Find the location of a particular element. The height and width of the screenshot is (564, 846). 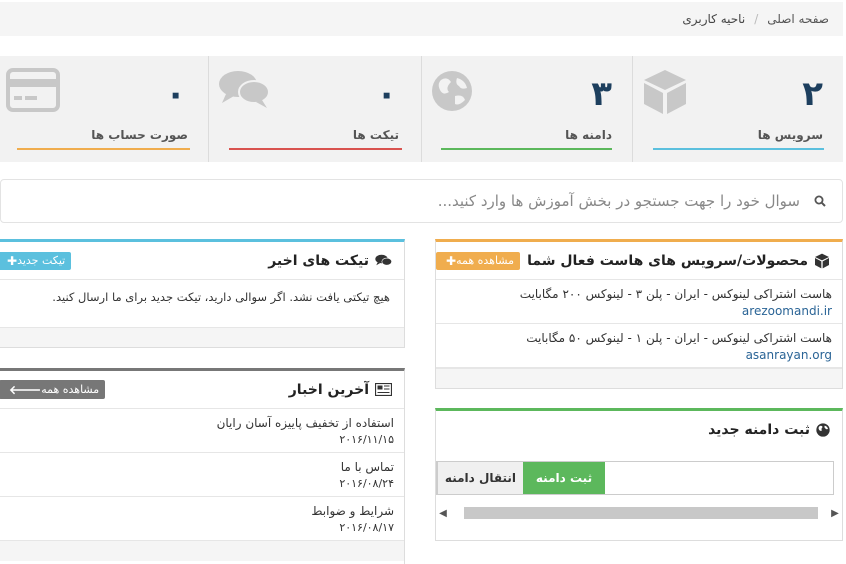

breadcrumb: صفحه اصلی / ناحیه کاربری is located at coordinates (421, 19).